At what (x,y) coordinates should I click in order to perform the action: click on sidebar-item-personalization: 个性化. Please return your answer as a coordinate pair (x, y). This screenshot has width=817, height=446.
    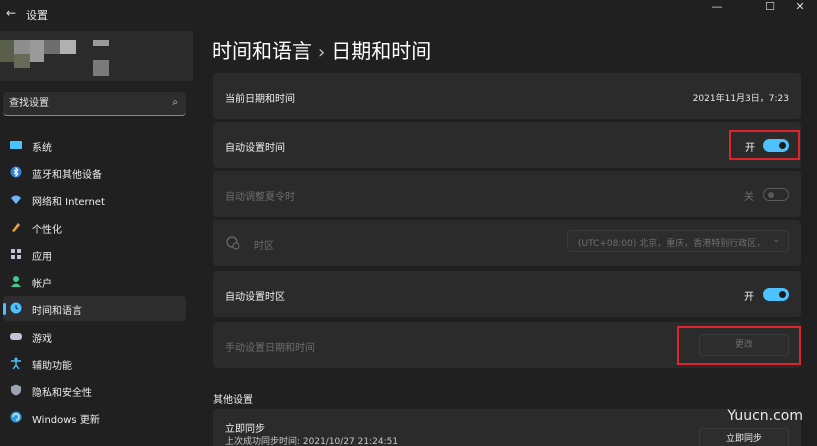
    Looking at the image, I should click on (94, 227).